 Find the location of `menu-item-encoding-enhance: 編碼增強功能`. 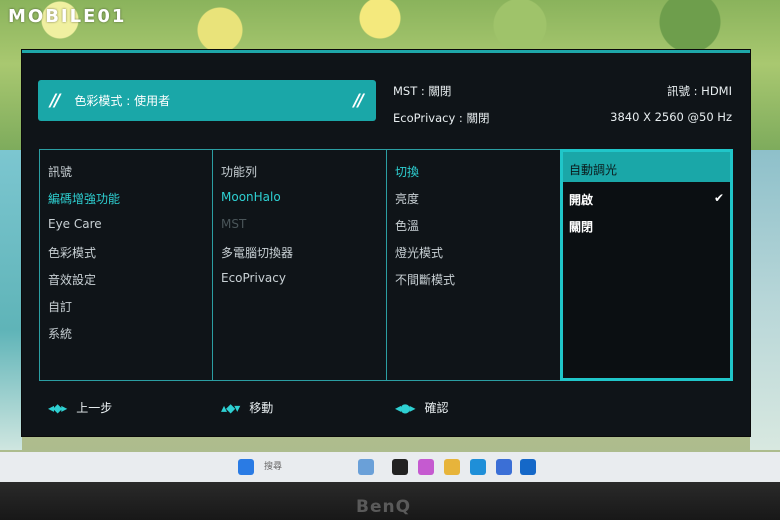

menu-item-encoding-enhance: 編碼增強功能 is located at coordinates (84, 198).